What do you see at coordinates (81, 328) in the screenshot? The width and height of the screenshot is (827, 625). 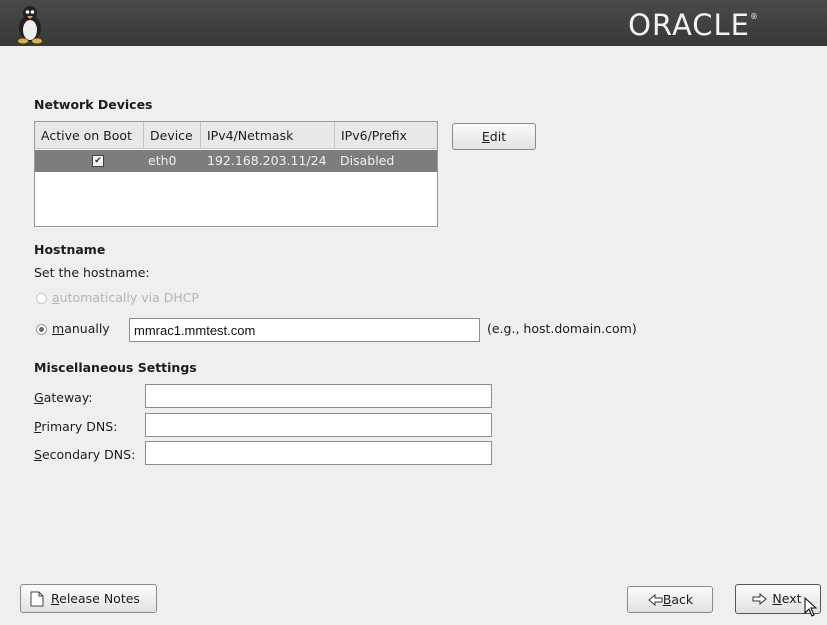 I see `manual-label: manually` at bounding box center [81, 328].